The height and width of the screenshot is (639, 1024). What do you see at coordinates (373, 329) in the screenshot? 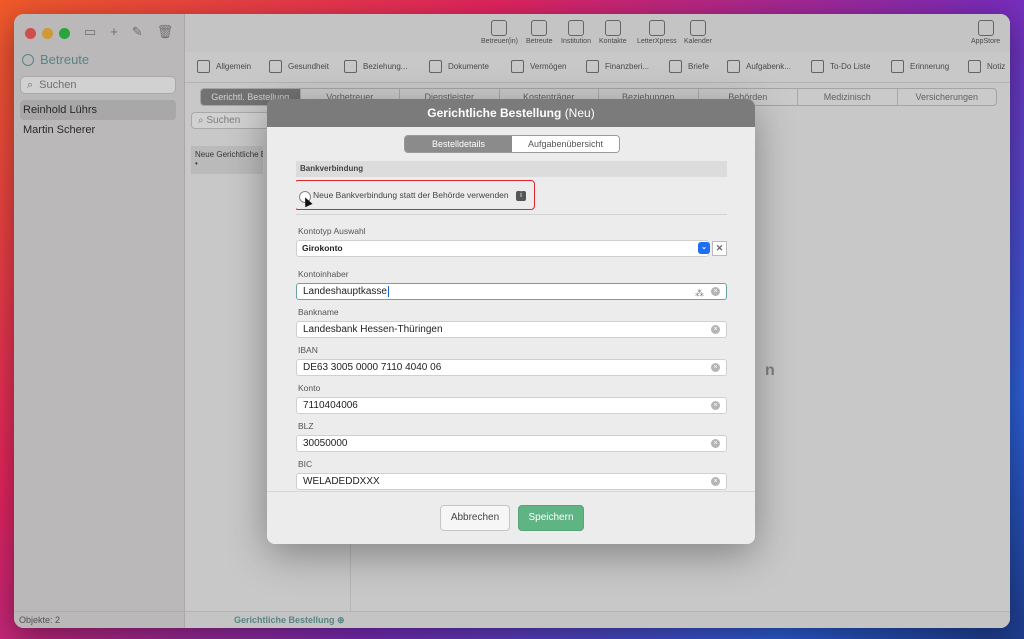
I see `bankname-value: Landesbank Hessen-Thüringen` at bounding box center [373, 329].